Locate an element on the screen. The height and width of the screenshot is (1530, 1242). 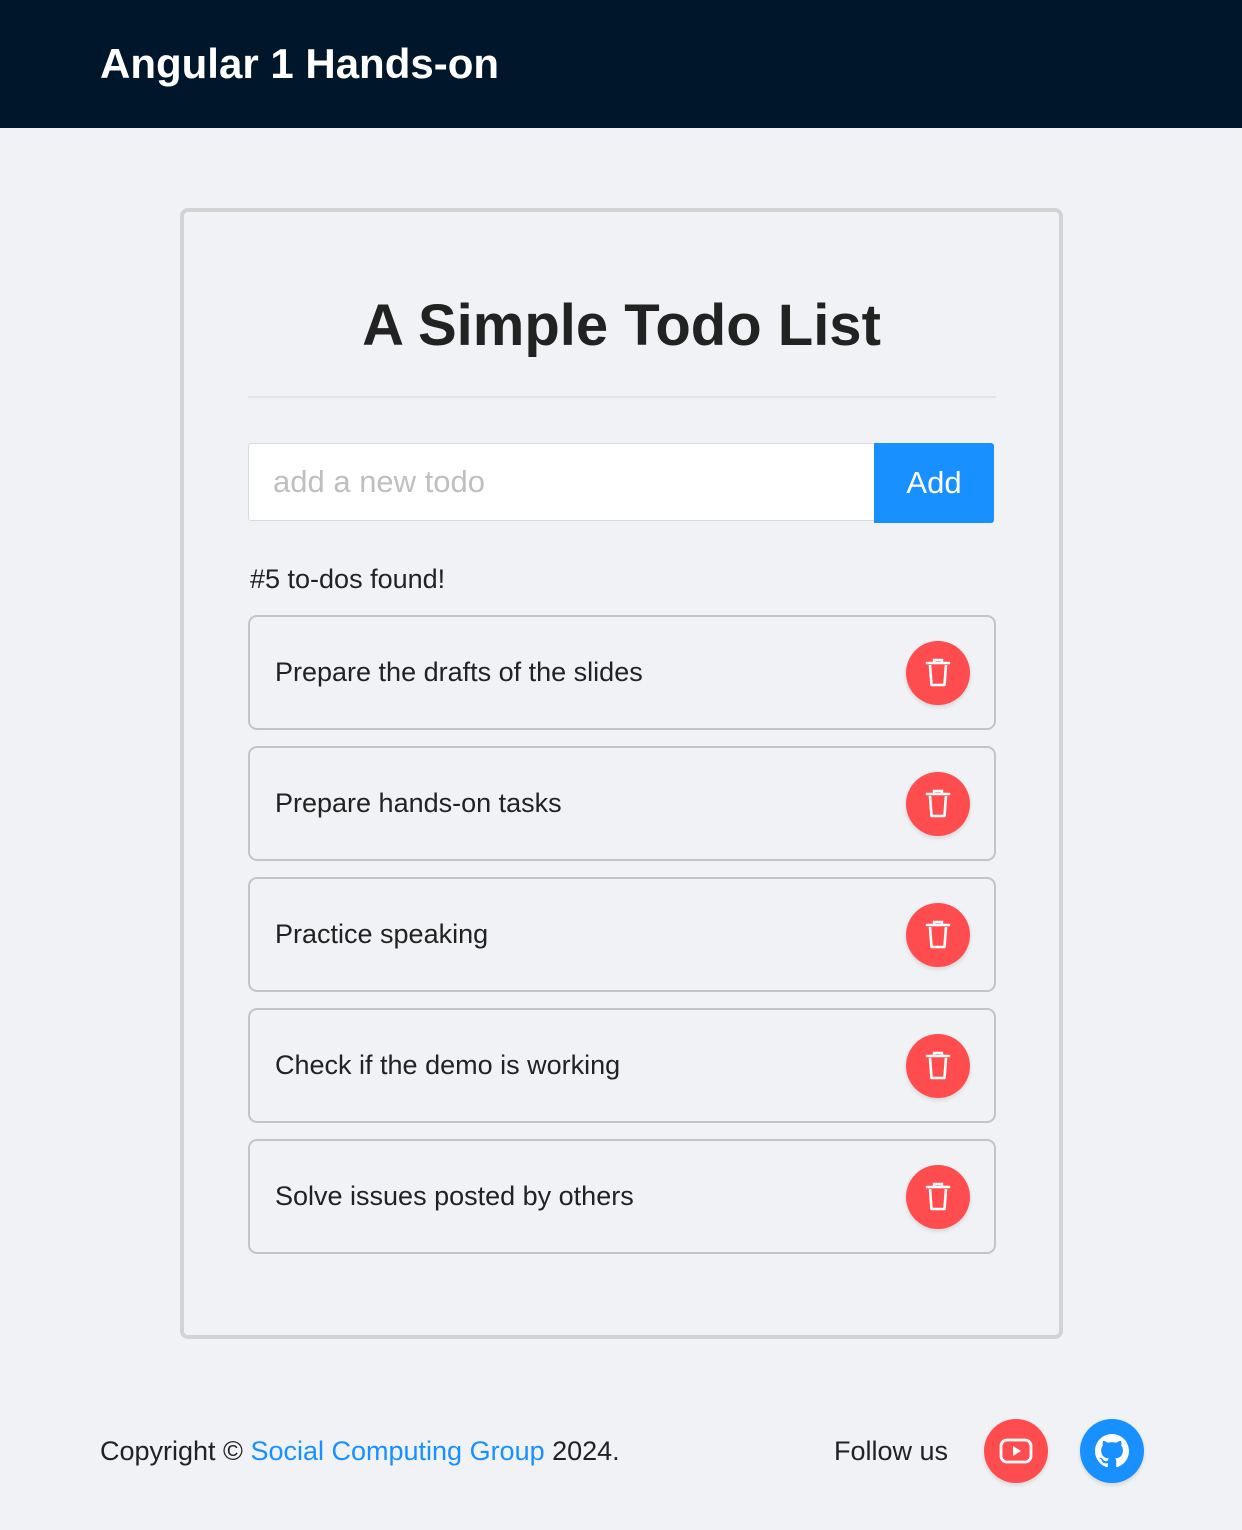
youtube-button is located at coordinates (1016, 1451).